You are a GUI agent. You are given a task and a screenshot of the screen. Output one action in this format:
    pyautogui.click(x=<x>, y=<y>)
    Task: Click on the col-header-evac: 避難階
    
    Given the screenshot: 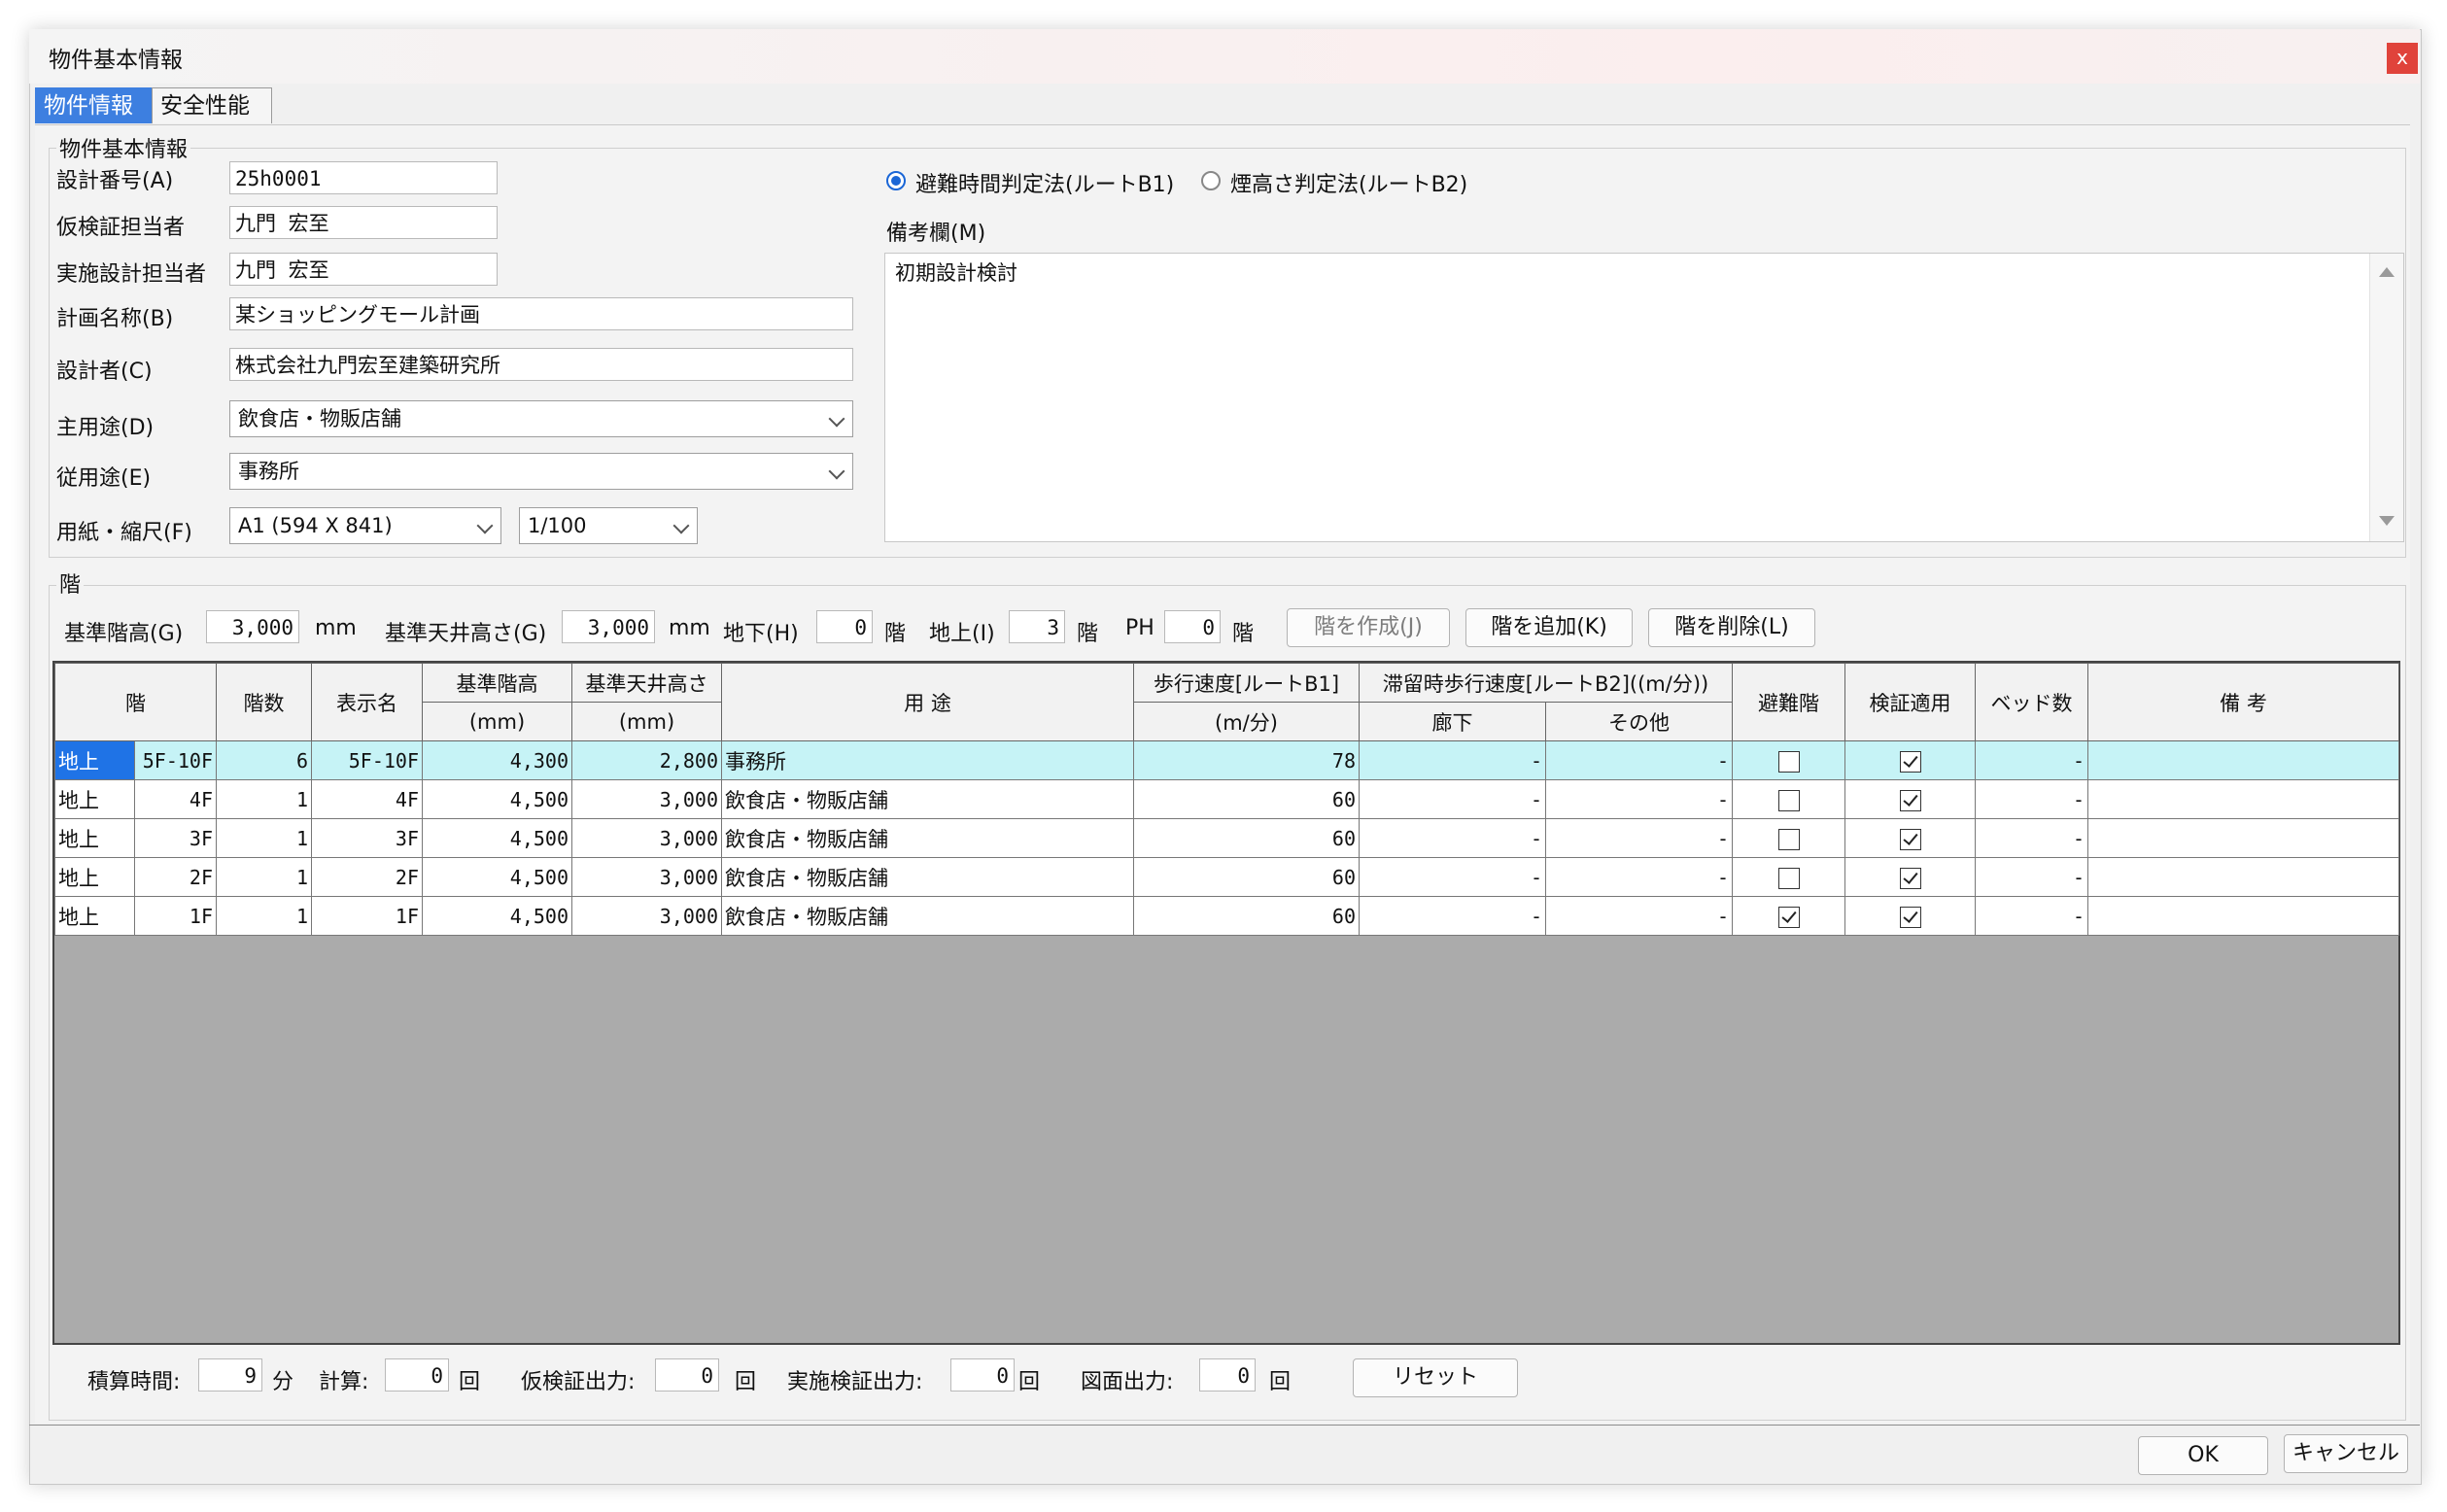 What is the action you would take?
    pyautogui.click(x=1788, y=702)
    